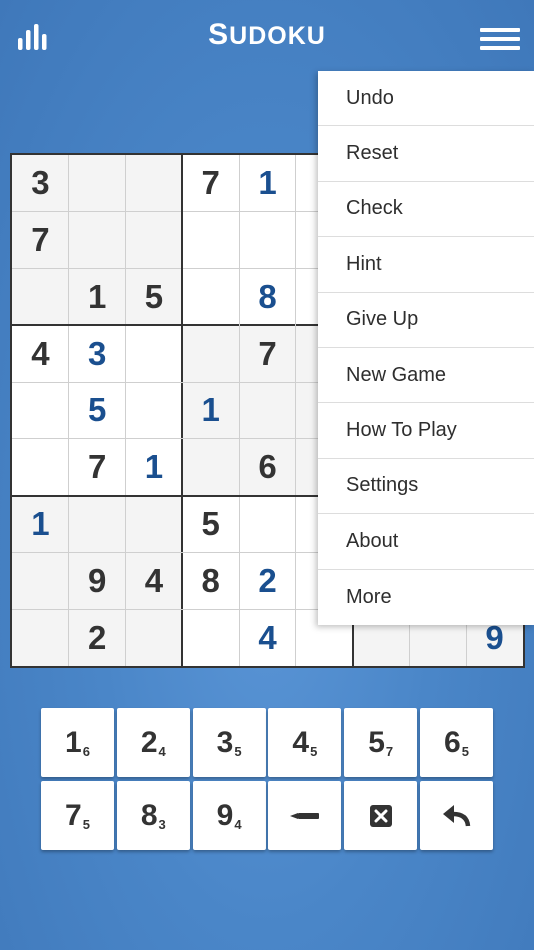 Image resolution: width=534 pixels, height=950 pixels. I want to click on undo-arrow-button, so click(456, 815).